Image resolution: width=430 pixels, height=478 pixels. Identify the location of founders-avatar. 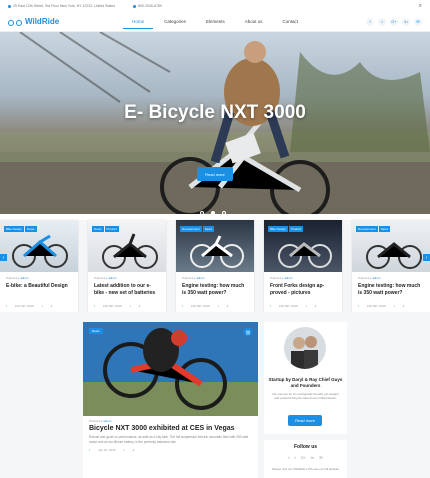
(305, 348).